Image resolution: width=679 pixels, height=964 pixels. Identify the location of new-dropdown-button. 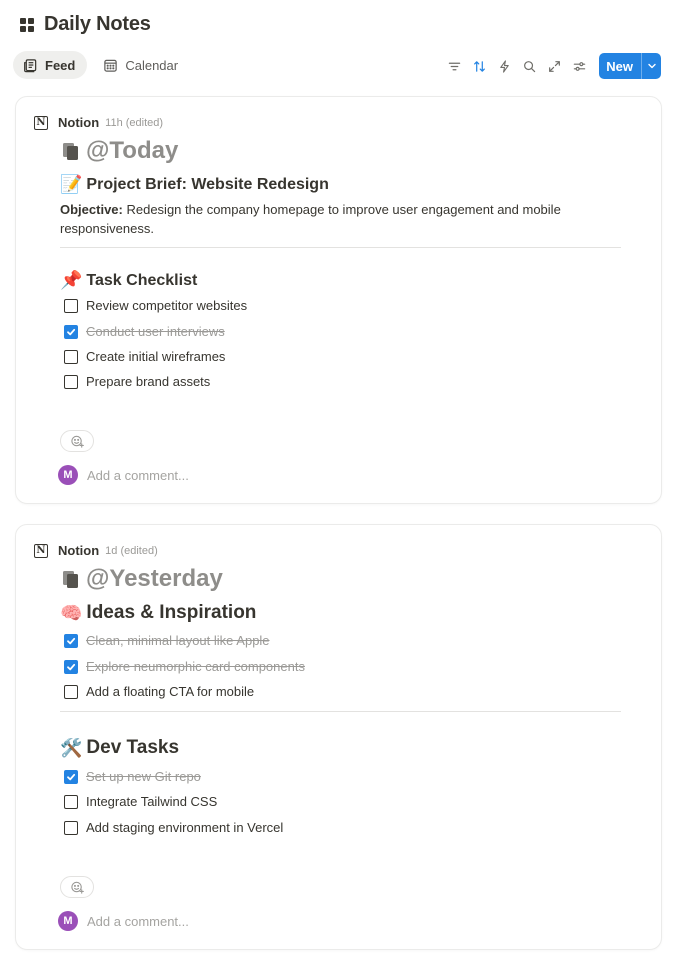
(651, 66).